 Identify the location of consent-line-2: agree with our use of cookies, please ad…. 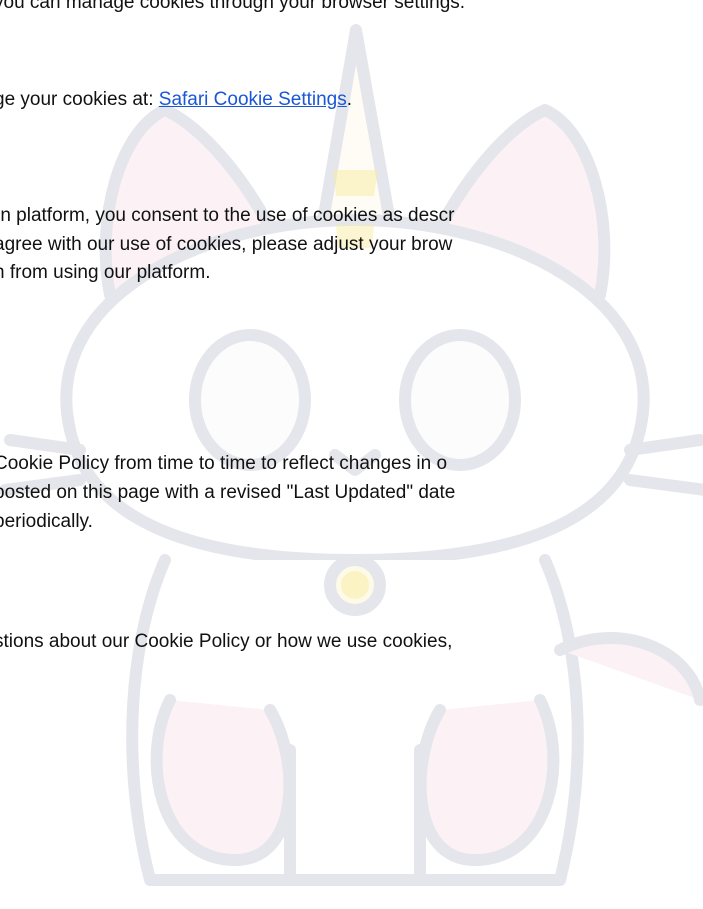
(226, 244).